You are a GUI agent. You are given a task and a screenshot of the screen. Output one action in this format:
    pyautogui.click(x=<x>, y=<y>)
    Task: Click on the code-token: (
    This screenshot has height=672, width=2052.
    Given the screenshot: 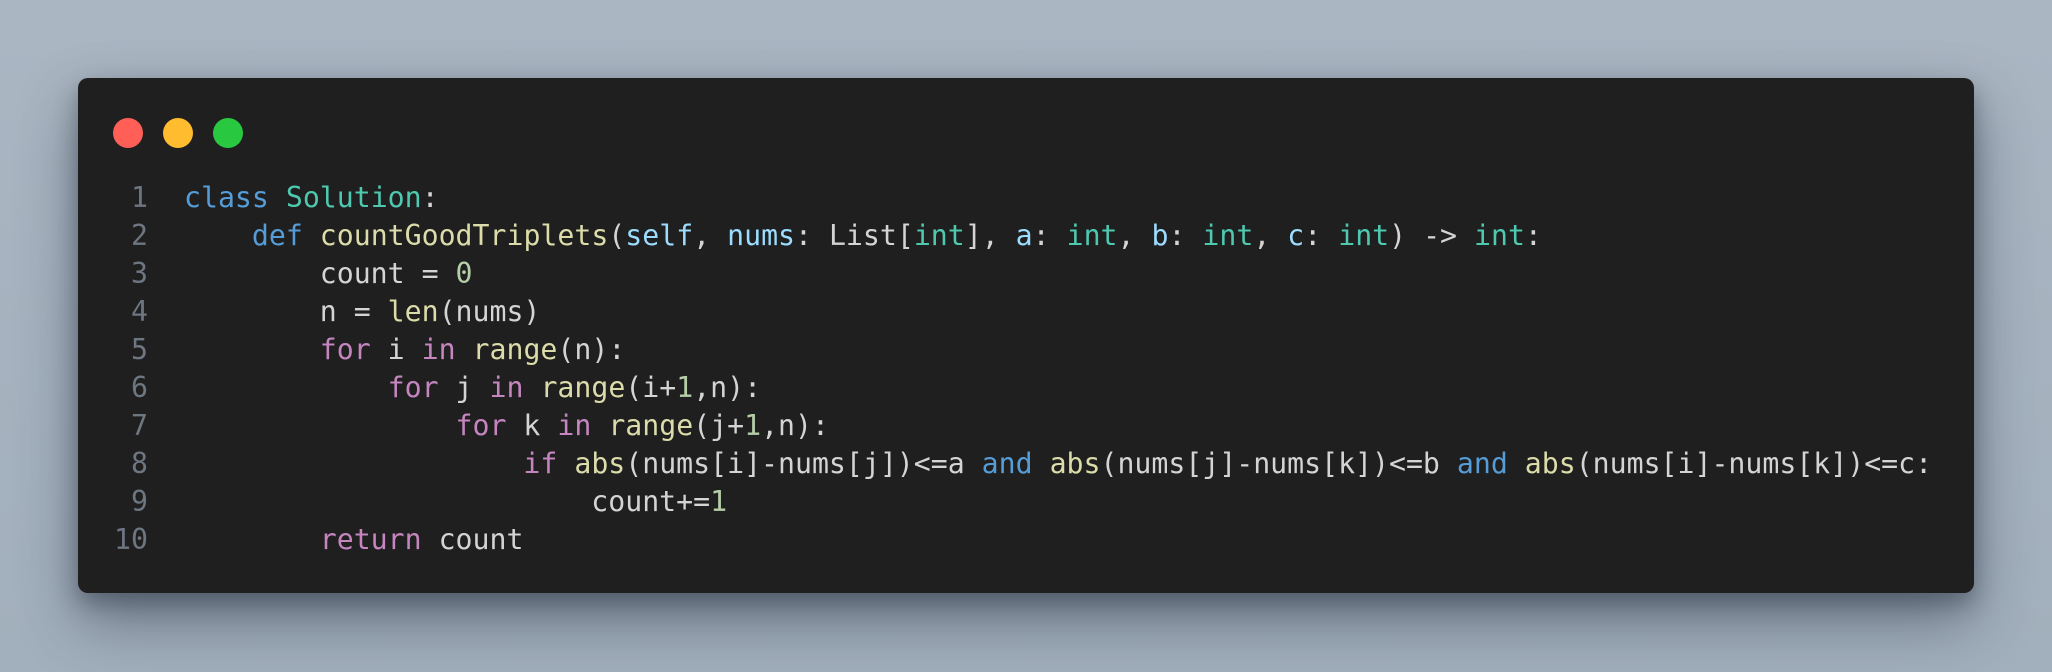 What is the action you would take?
    pyautogui.click(x=617, y=235)
    